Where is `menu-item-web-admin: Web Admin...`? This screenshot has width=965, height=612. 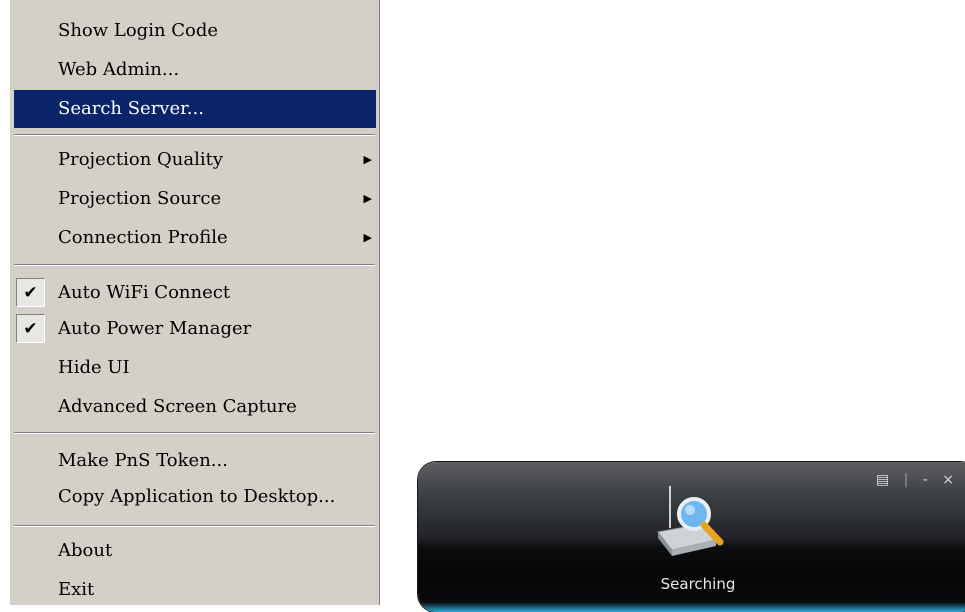
menu-item-web-admin: Web Admin... is located at coordinates (195, 70).